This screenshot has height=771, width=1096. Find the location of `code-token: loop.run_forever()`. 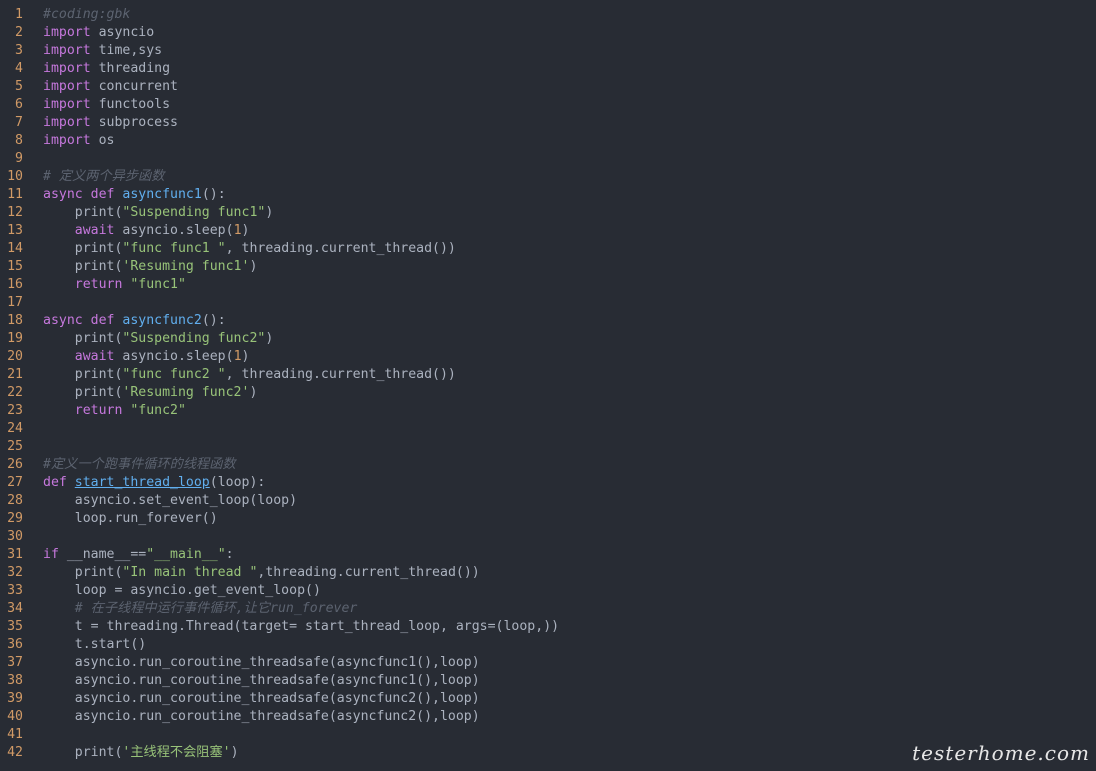

code-token: loop.run_forever() is located at coordinates (130, 518).